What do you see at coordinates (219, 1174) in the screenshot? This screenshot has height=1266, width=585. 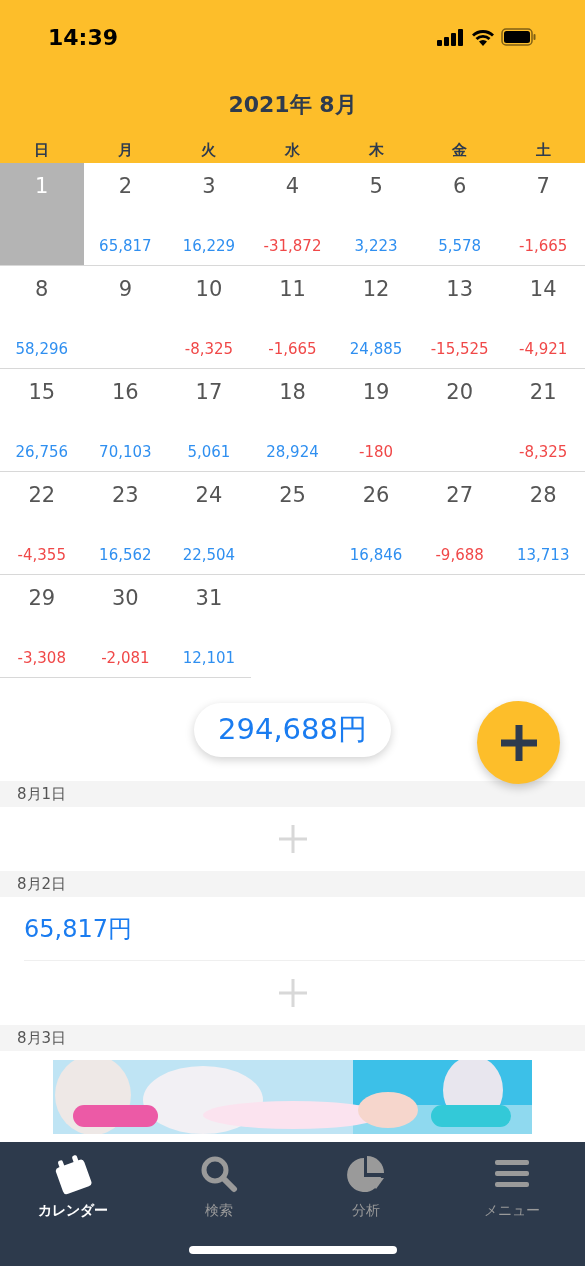 I see `search-icon` at bounding box center [219, 1174].